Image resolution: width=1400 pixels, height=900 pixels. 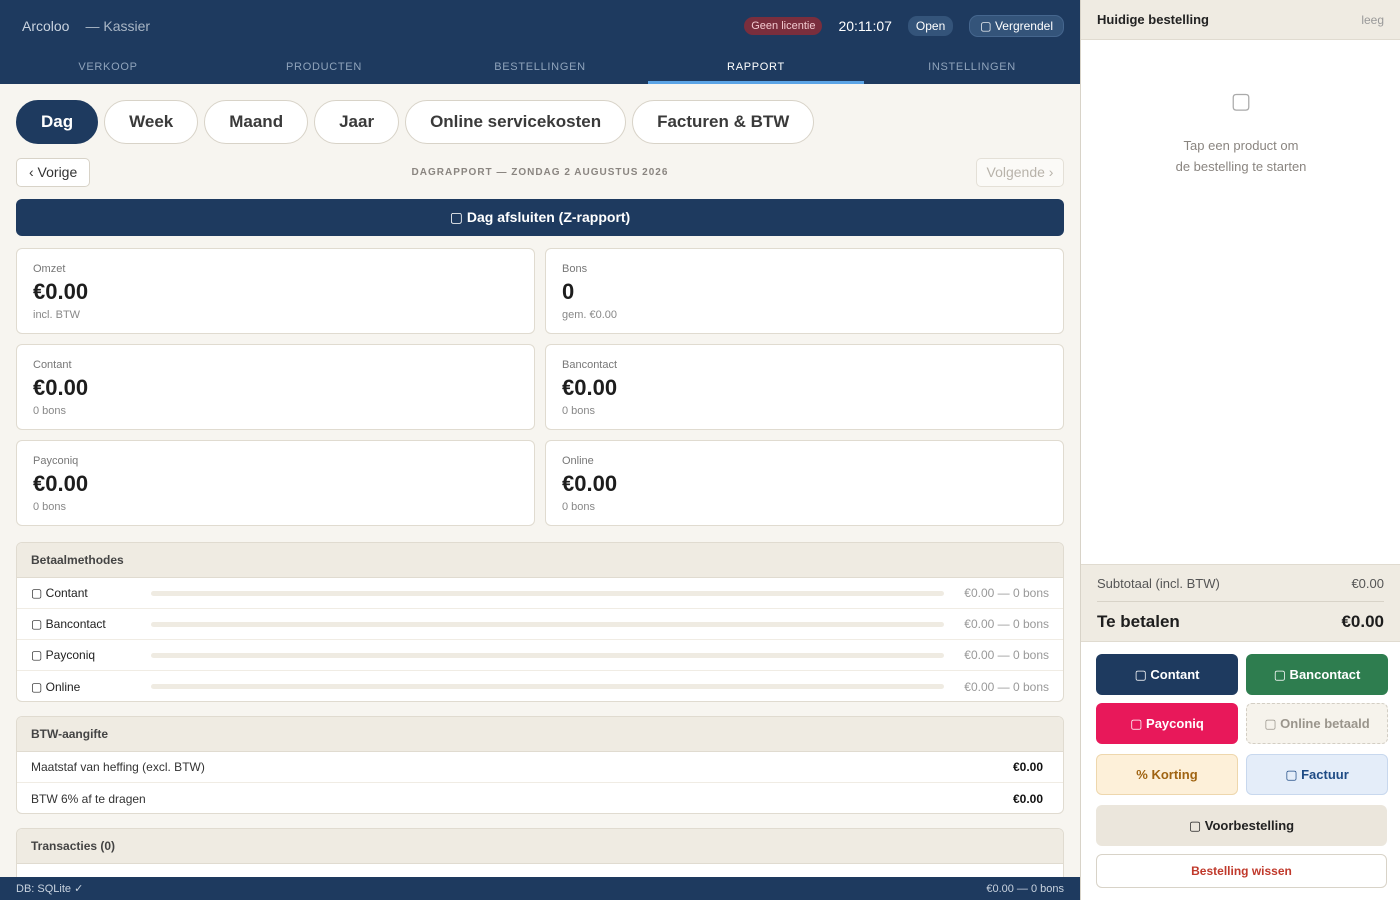 What do you see at coordinates (1025, 888) in the screenshot?
I see `footer-summary: €0.00 — 0 bons` at bounding box center [1025, 888].